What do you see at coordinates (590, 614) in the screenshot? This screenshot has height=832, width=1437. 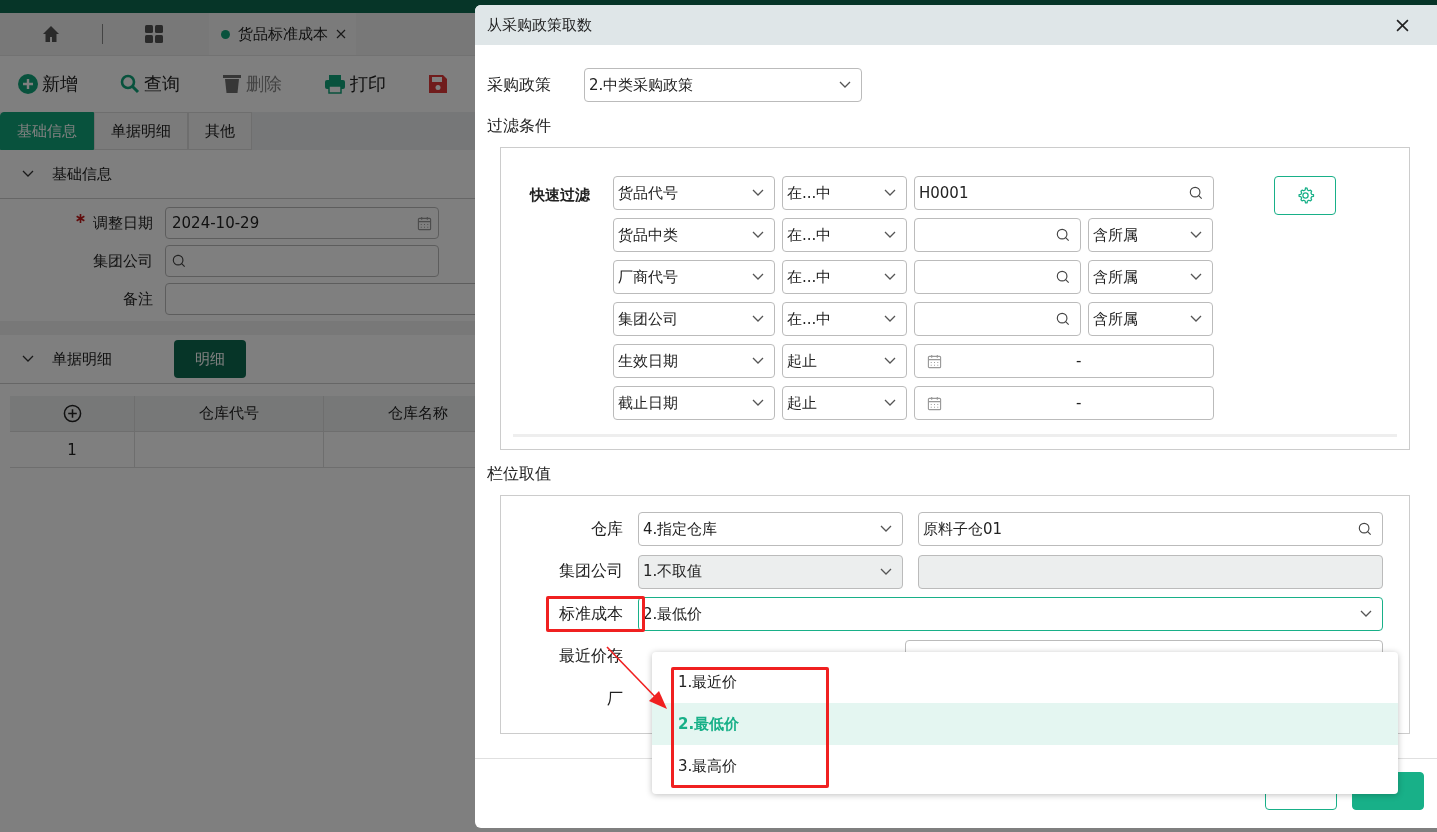 I see `field-label: 标准成本` at bounding box center [590, 614].